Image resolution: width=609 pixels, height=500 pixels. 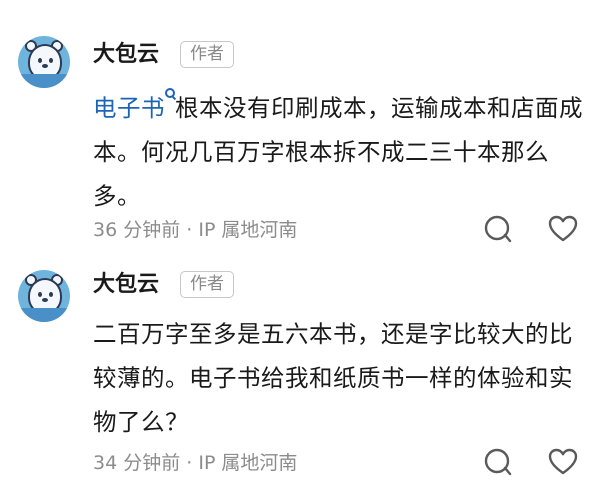 What do you see at coordinates (195, 230) in the screenshot?
I see `comment-meta: 36 分钟前 · IP 属地河南` at bounding box center [195, 230].